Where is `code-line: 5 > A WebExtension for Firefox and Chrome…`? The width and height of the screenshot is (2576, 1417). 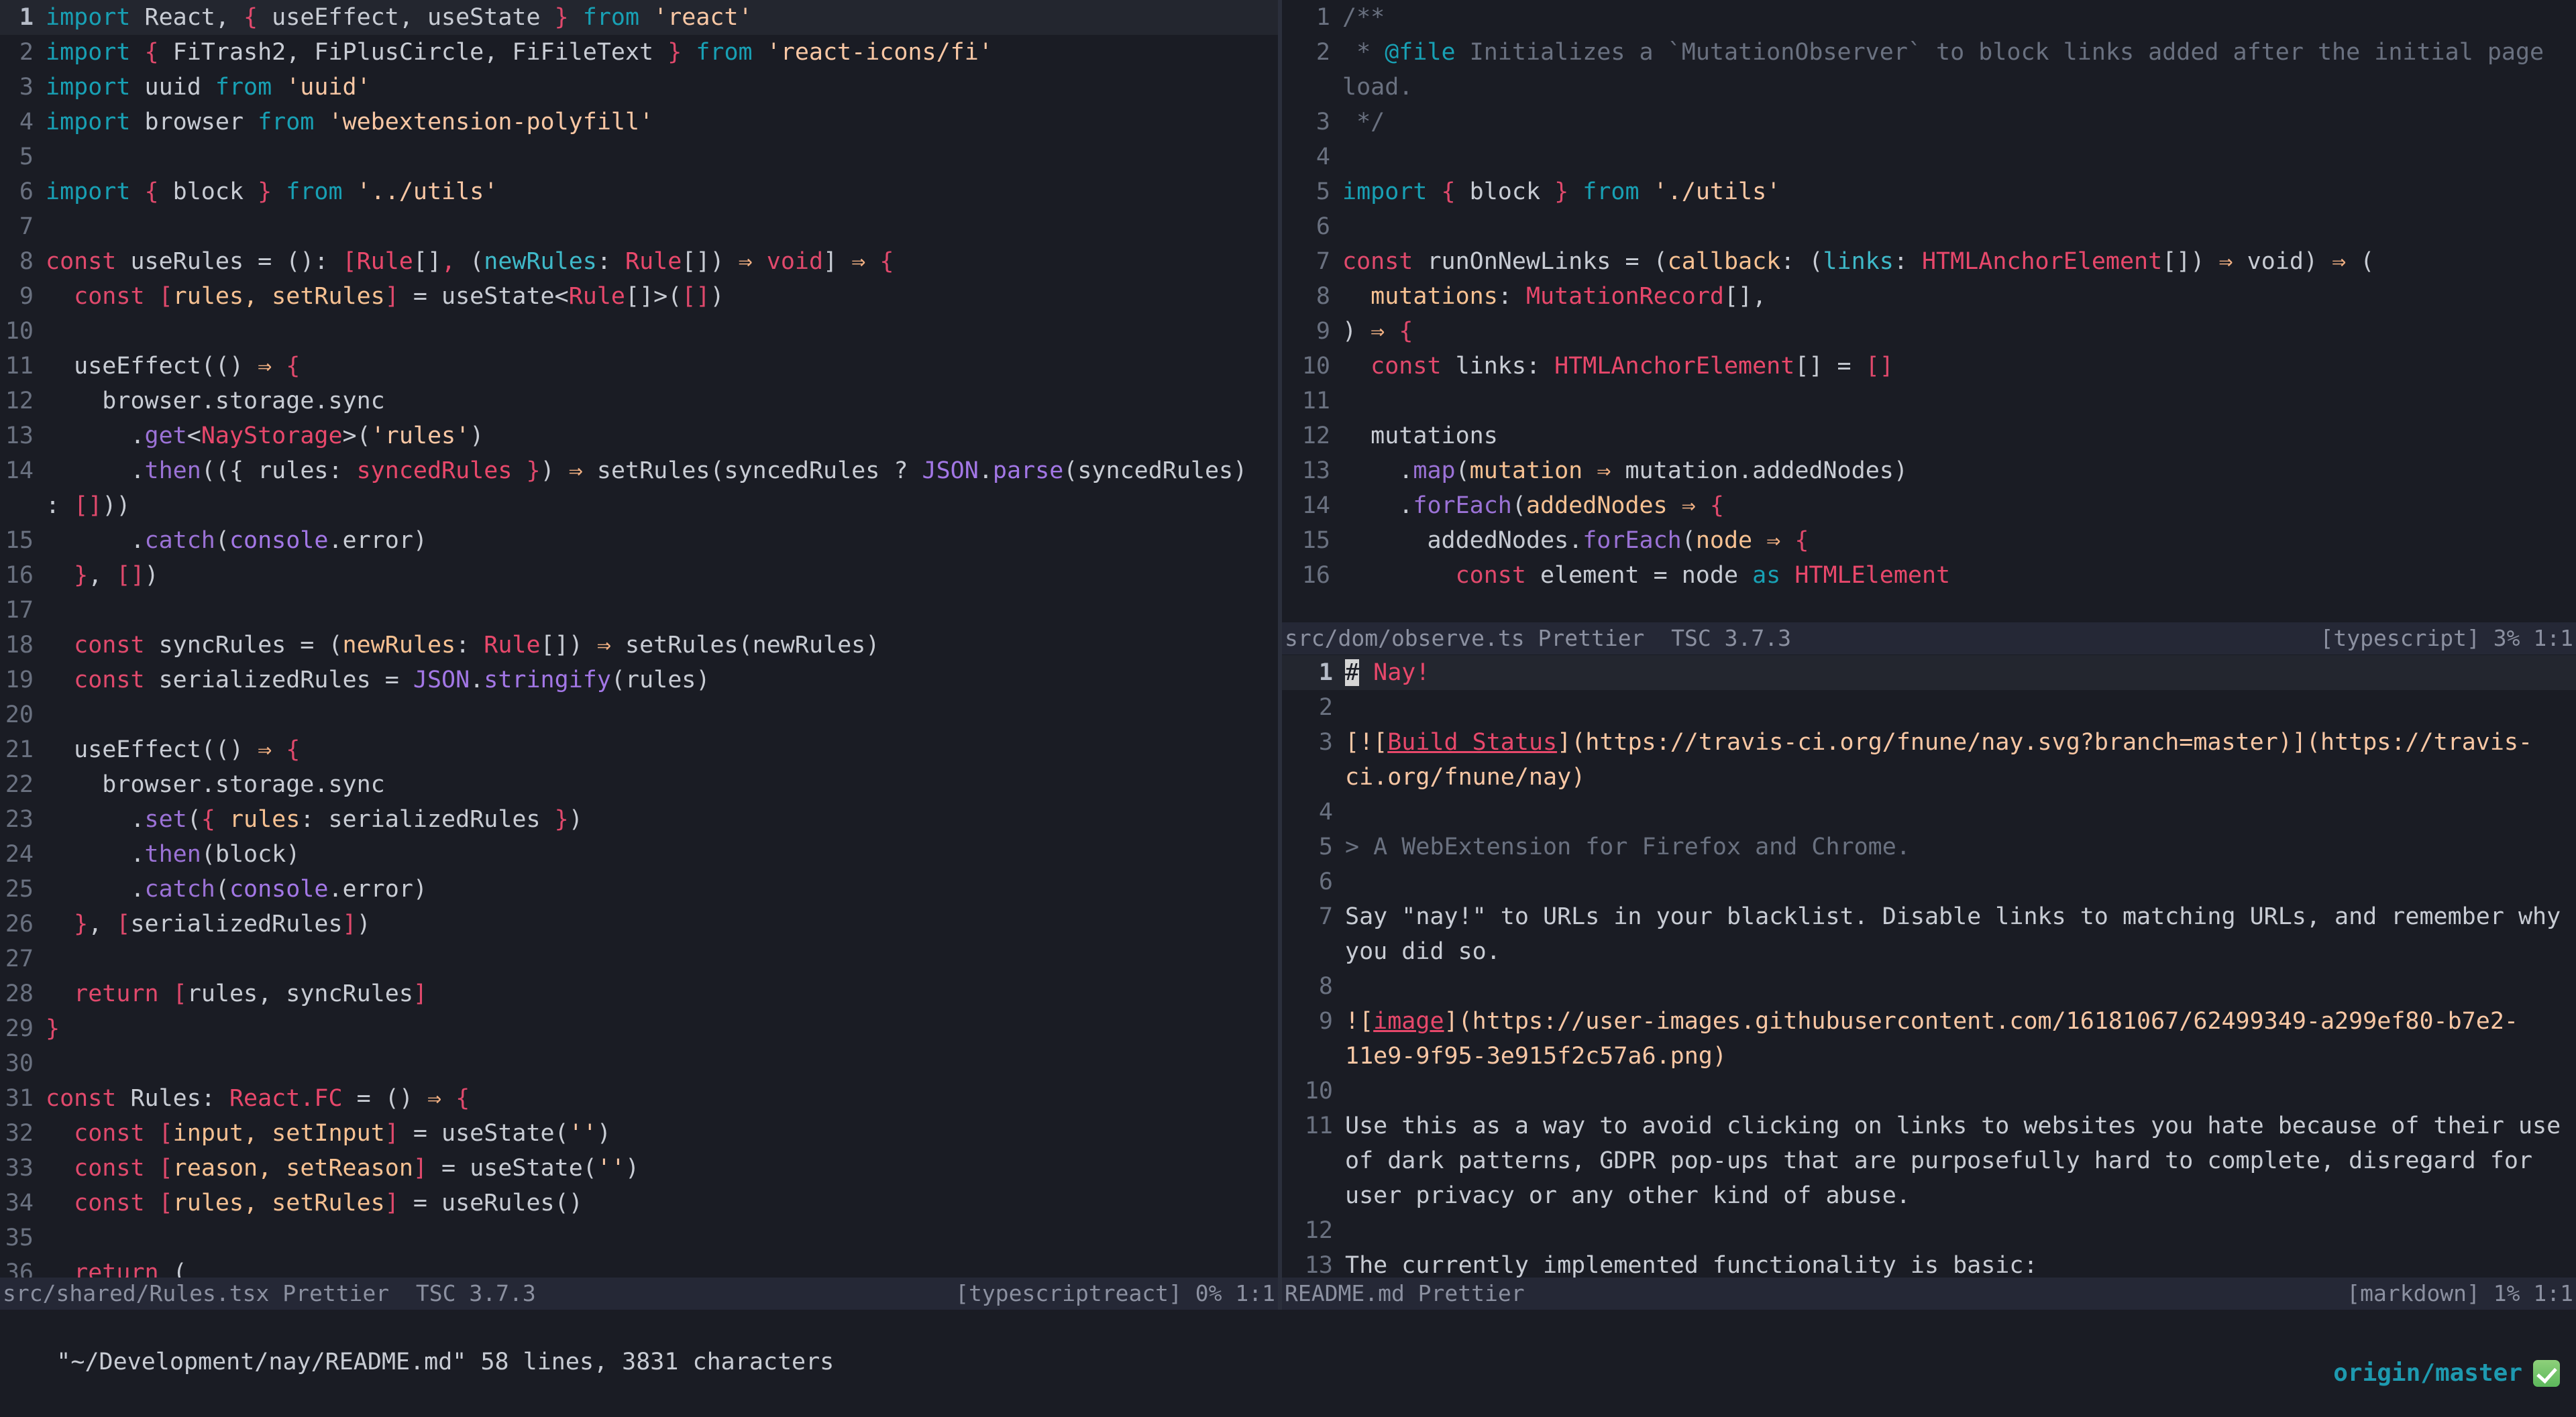
code-line: 5 > A WebExtension for Firefox and Chrome… is located at coordinates (1929, 847).